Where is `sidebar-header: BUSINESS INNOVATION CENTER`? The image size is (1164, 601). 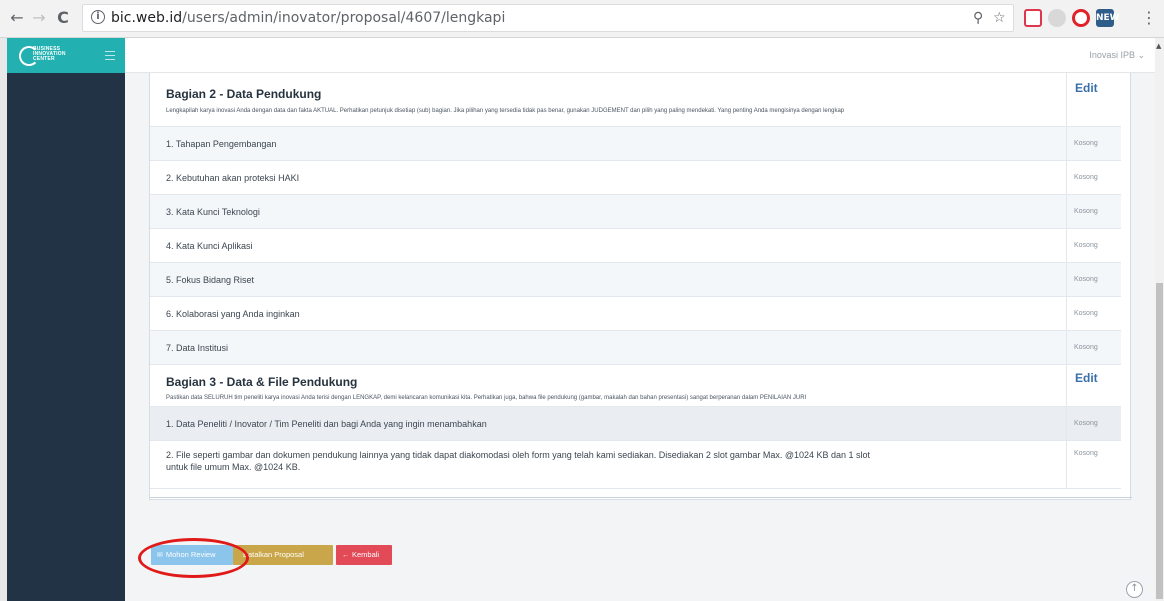 sidebar-header: BUSINESS INNOVATION CENTER is located at coordinates (66, 55).